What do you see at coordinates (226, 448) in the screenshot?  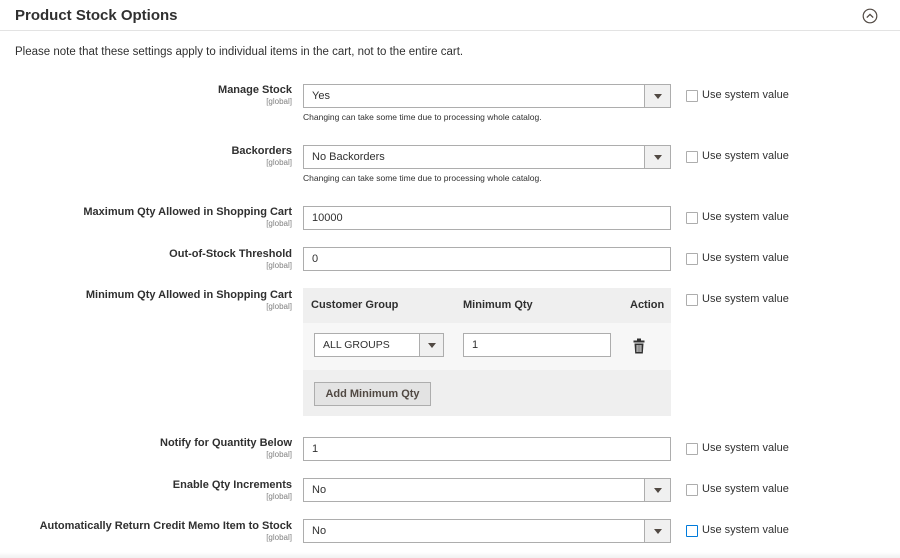 I see `notify-below-label: Notify for Quantity Below [global]` at bounding box center [226, 448].